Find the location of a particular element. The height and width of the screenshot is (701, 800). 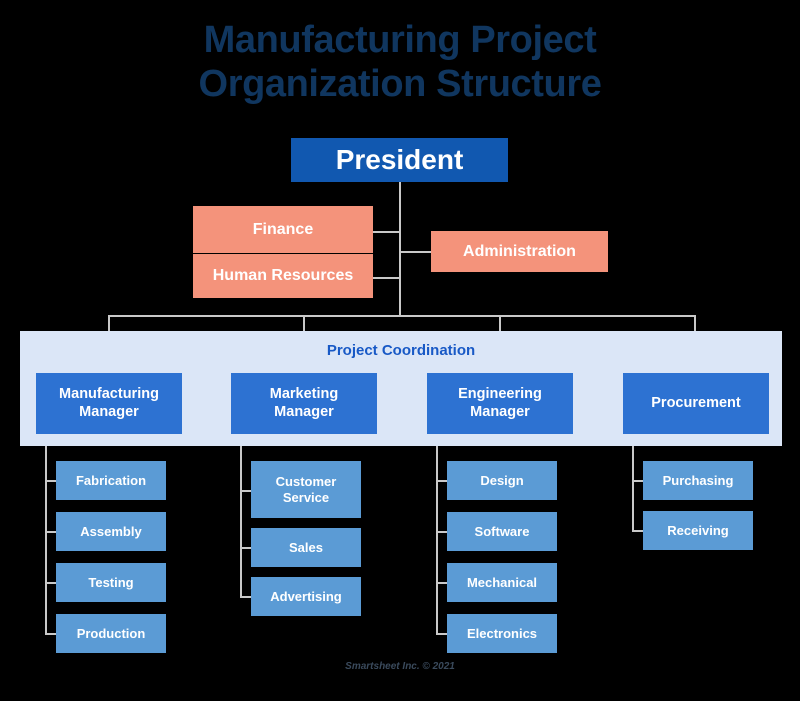

node-electronics-label: Electronics is located at coordinates (502, 633).